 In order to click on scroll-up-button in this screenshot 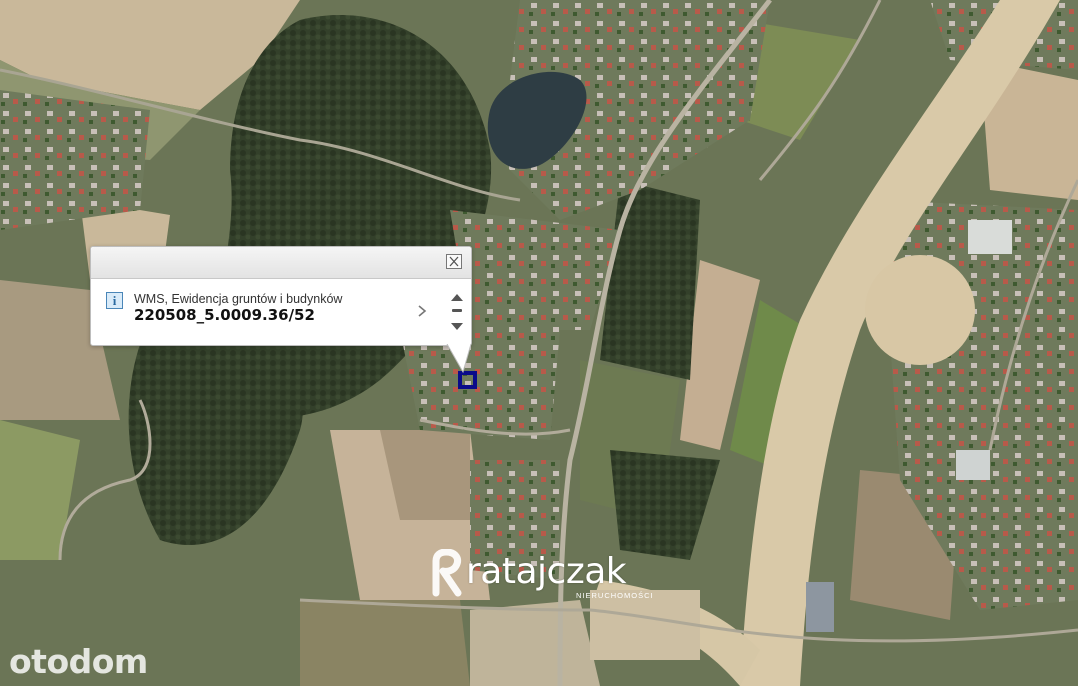, I will do `click(457, 296)`.